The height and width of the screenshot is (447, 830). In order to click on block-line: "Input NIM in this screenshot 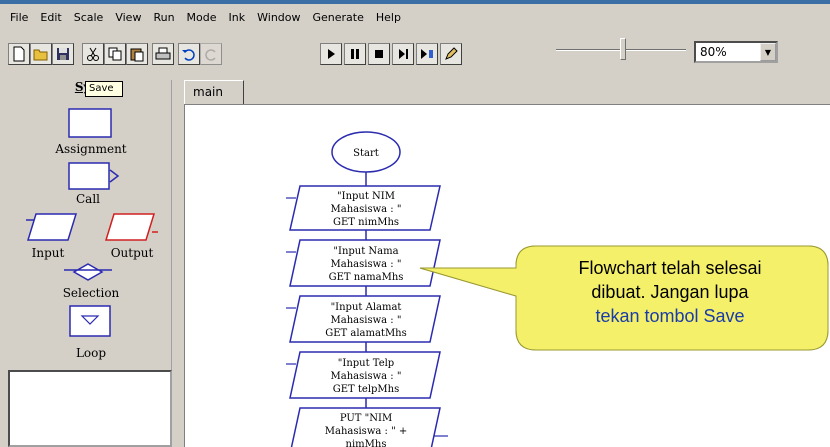, I will do `click(366, 196)`.